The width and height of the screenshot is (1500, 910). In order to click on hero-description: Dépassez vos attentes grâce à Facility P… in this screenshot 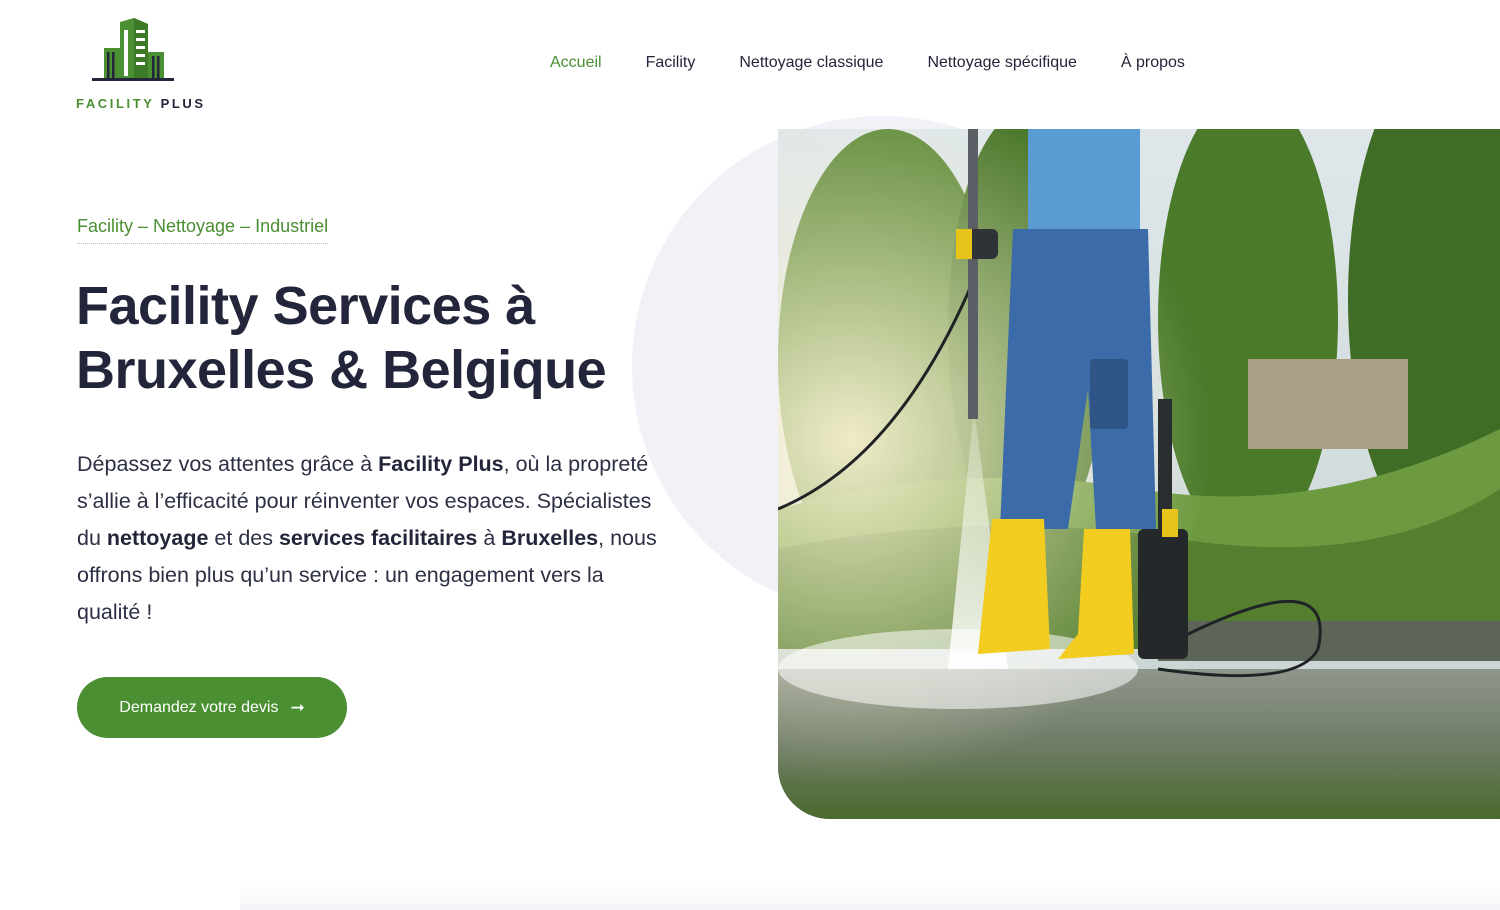, I will do `click(374, 538)`.